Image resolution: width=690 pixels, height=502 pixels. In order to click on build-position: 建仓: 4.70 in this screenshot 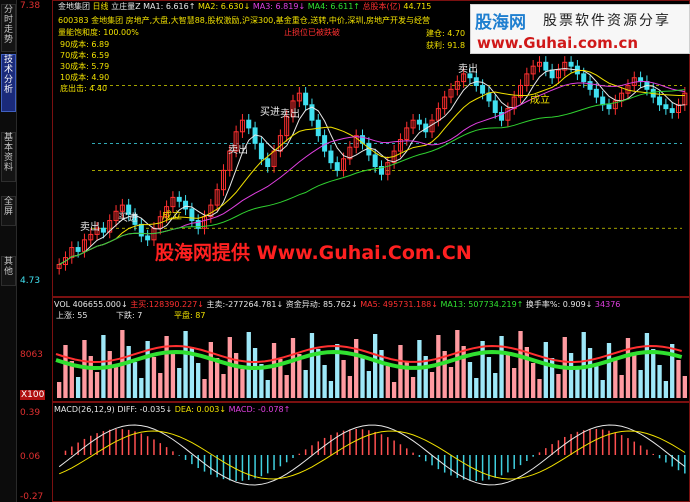, I will do `click(446, 33)`.